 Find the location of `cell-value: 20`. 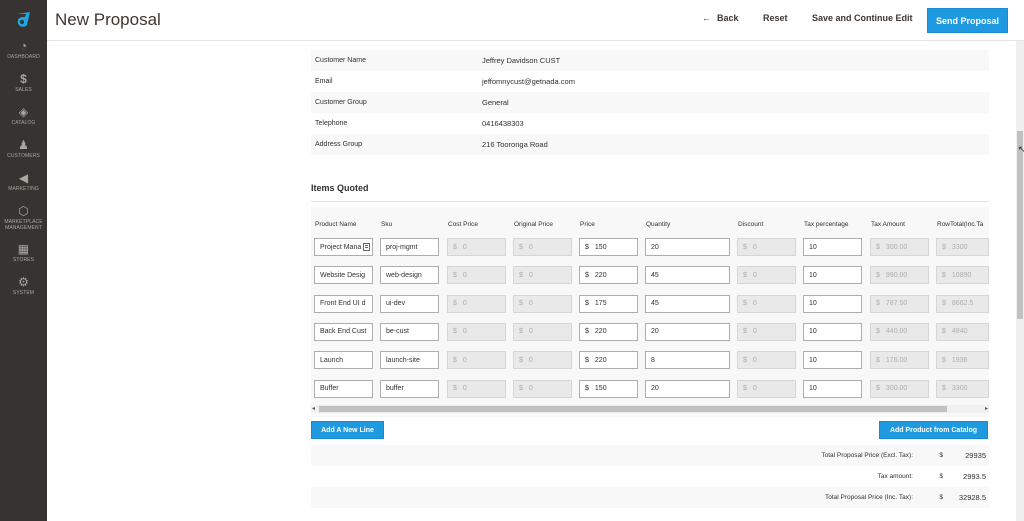

cell-value: 20 is located at coordinates (655, 388).